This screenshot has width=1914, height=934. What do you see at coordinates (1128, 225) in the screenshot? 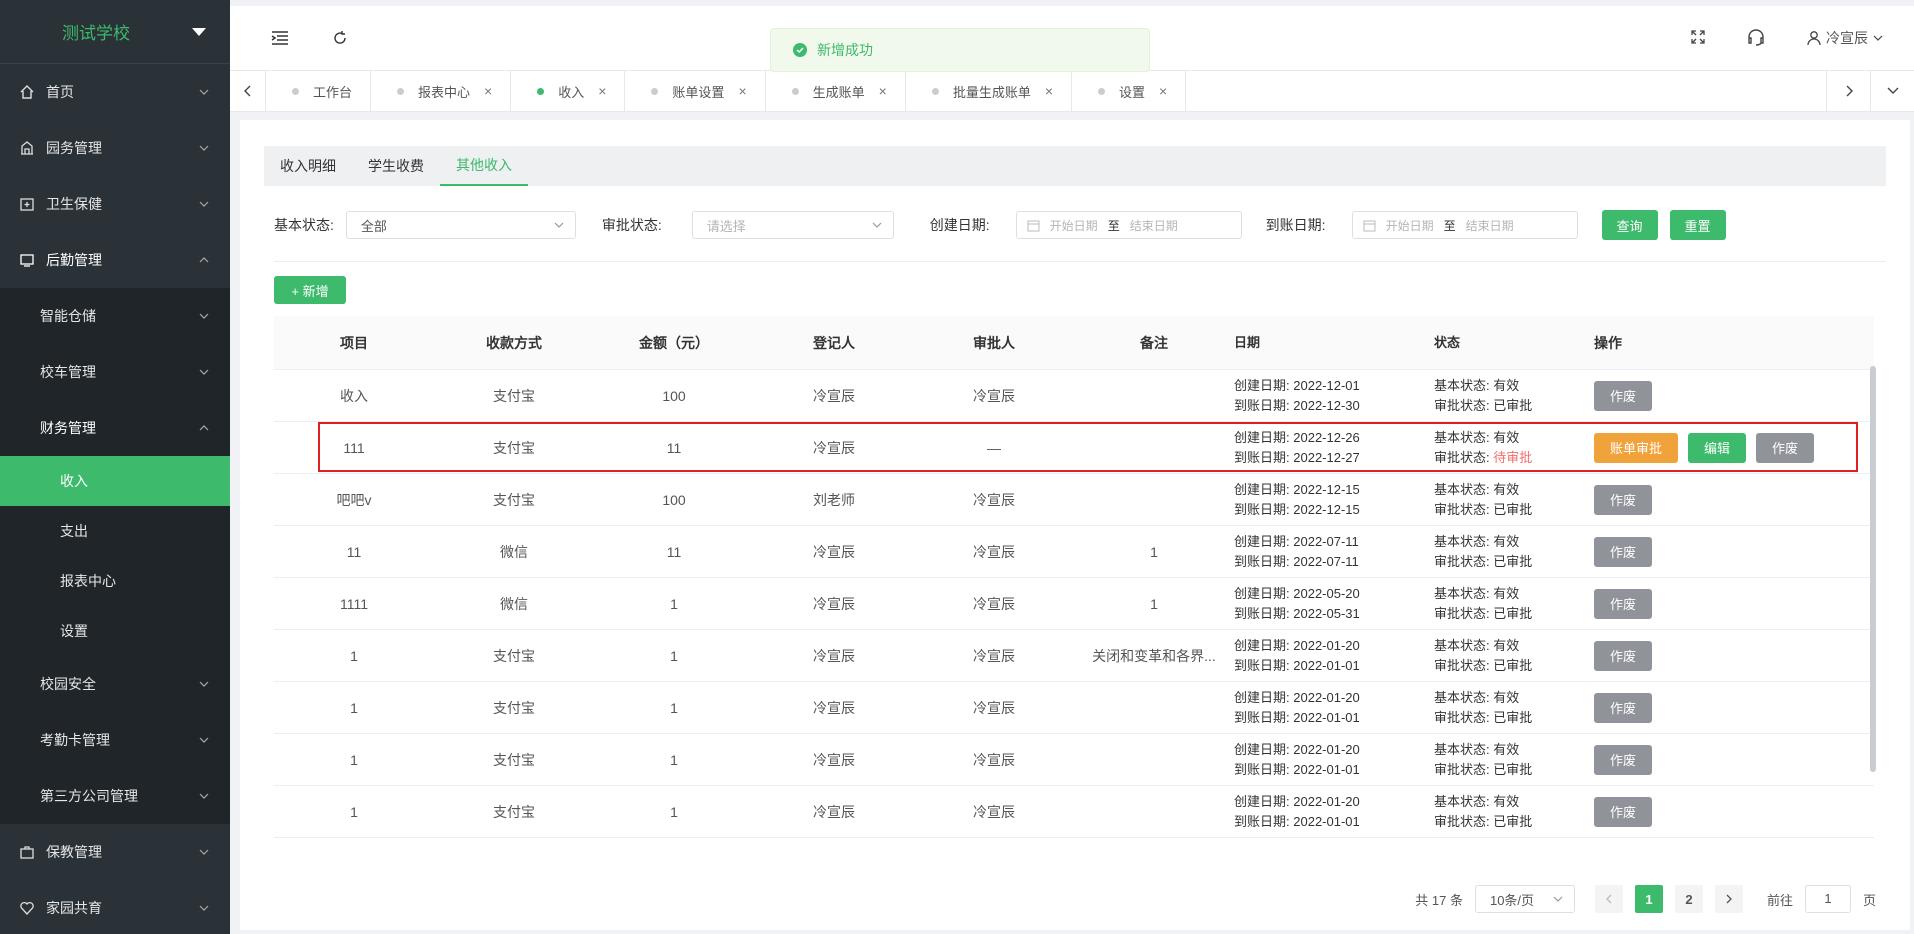
I see `create-date-range: 开始日期 至 结束日期` at bounding box center [1128, 225].